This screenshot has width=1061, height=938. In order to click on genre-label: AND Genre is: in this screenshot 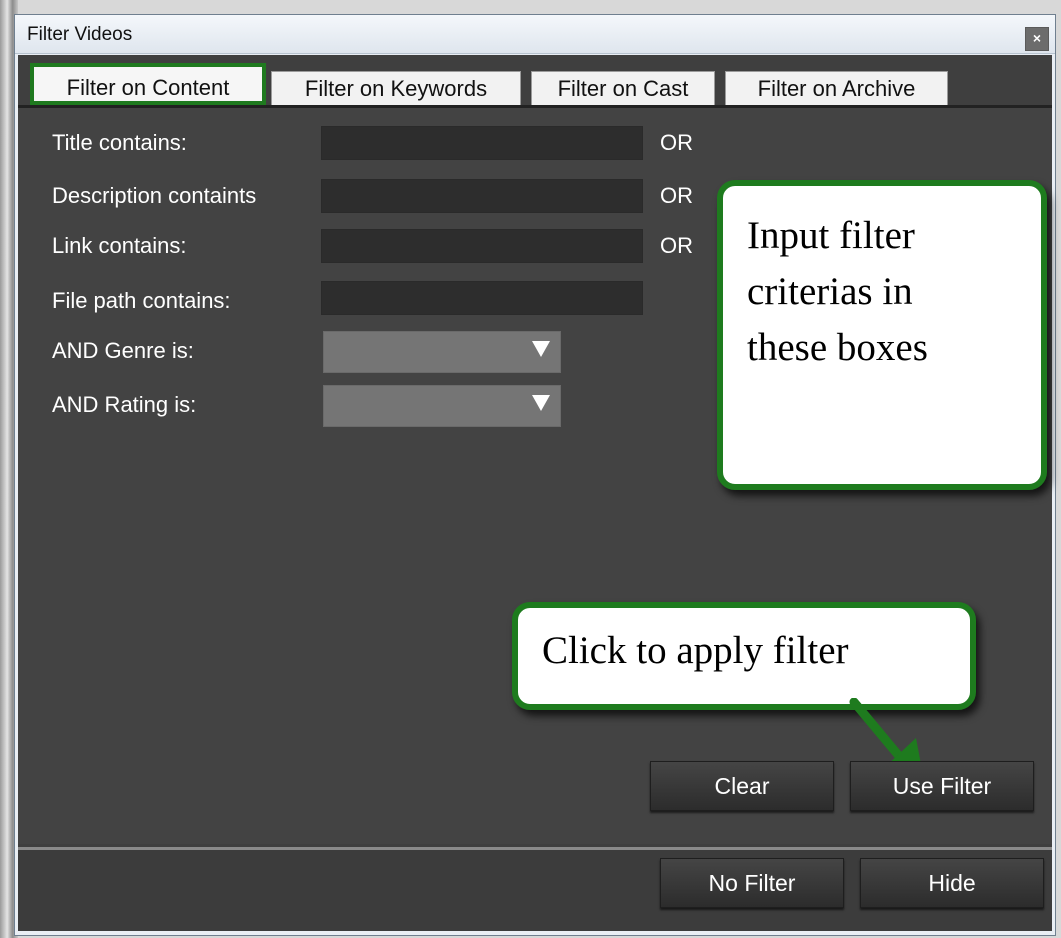, I will do `click(123, 350)`.